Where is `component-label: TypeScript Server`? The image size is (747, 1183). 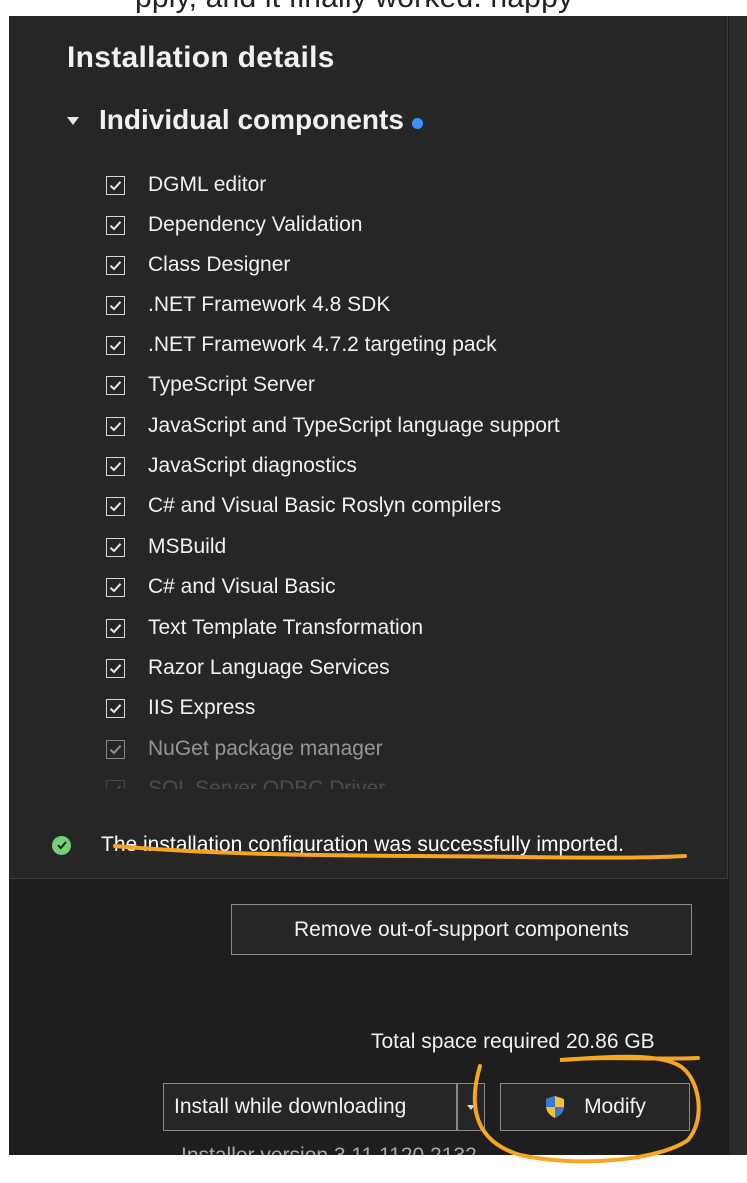
component-label: TypeScript Server is located at coordinates (231, 384).